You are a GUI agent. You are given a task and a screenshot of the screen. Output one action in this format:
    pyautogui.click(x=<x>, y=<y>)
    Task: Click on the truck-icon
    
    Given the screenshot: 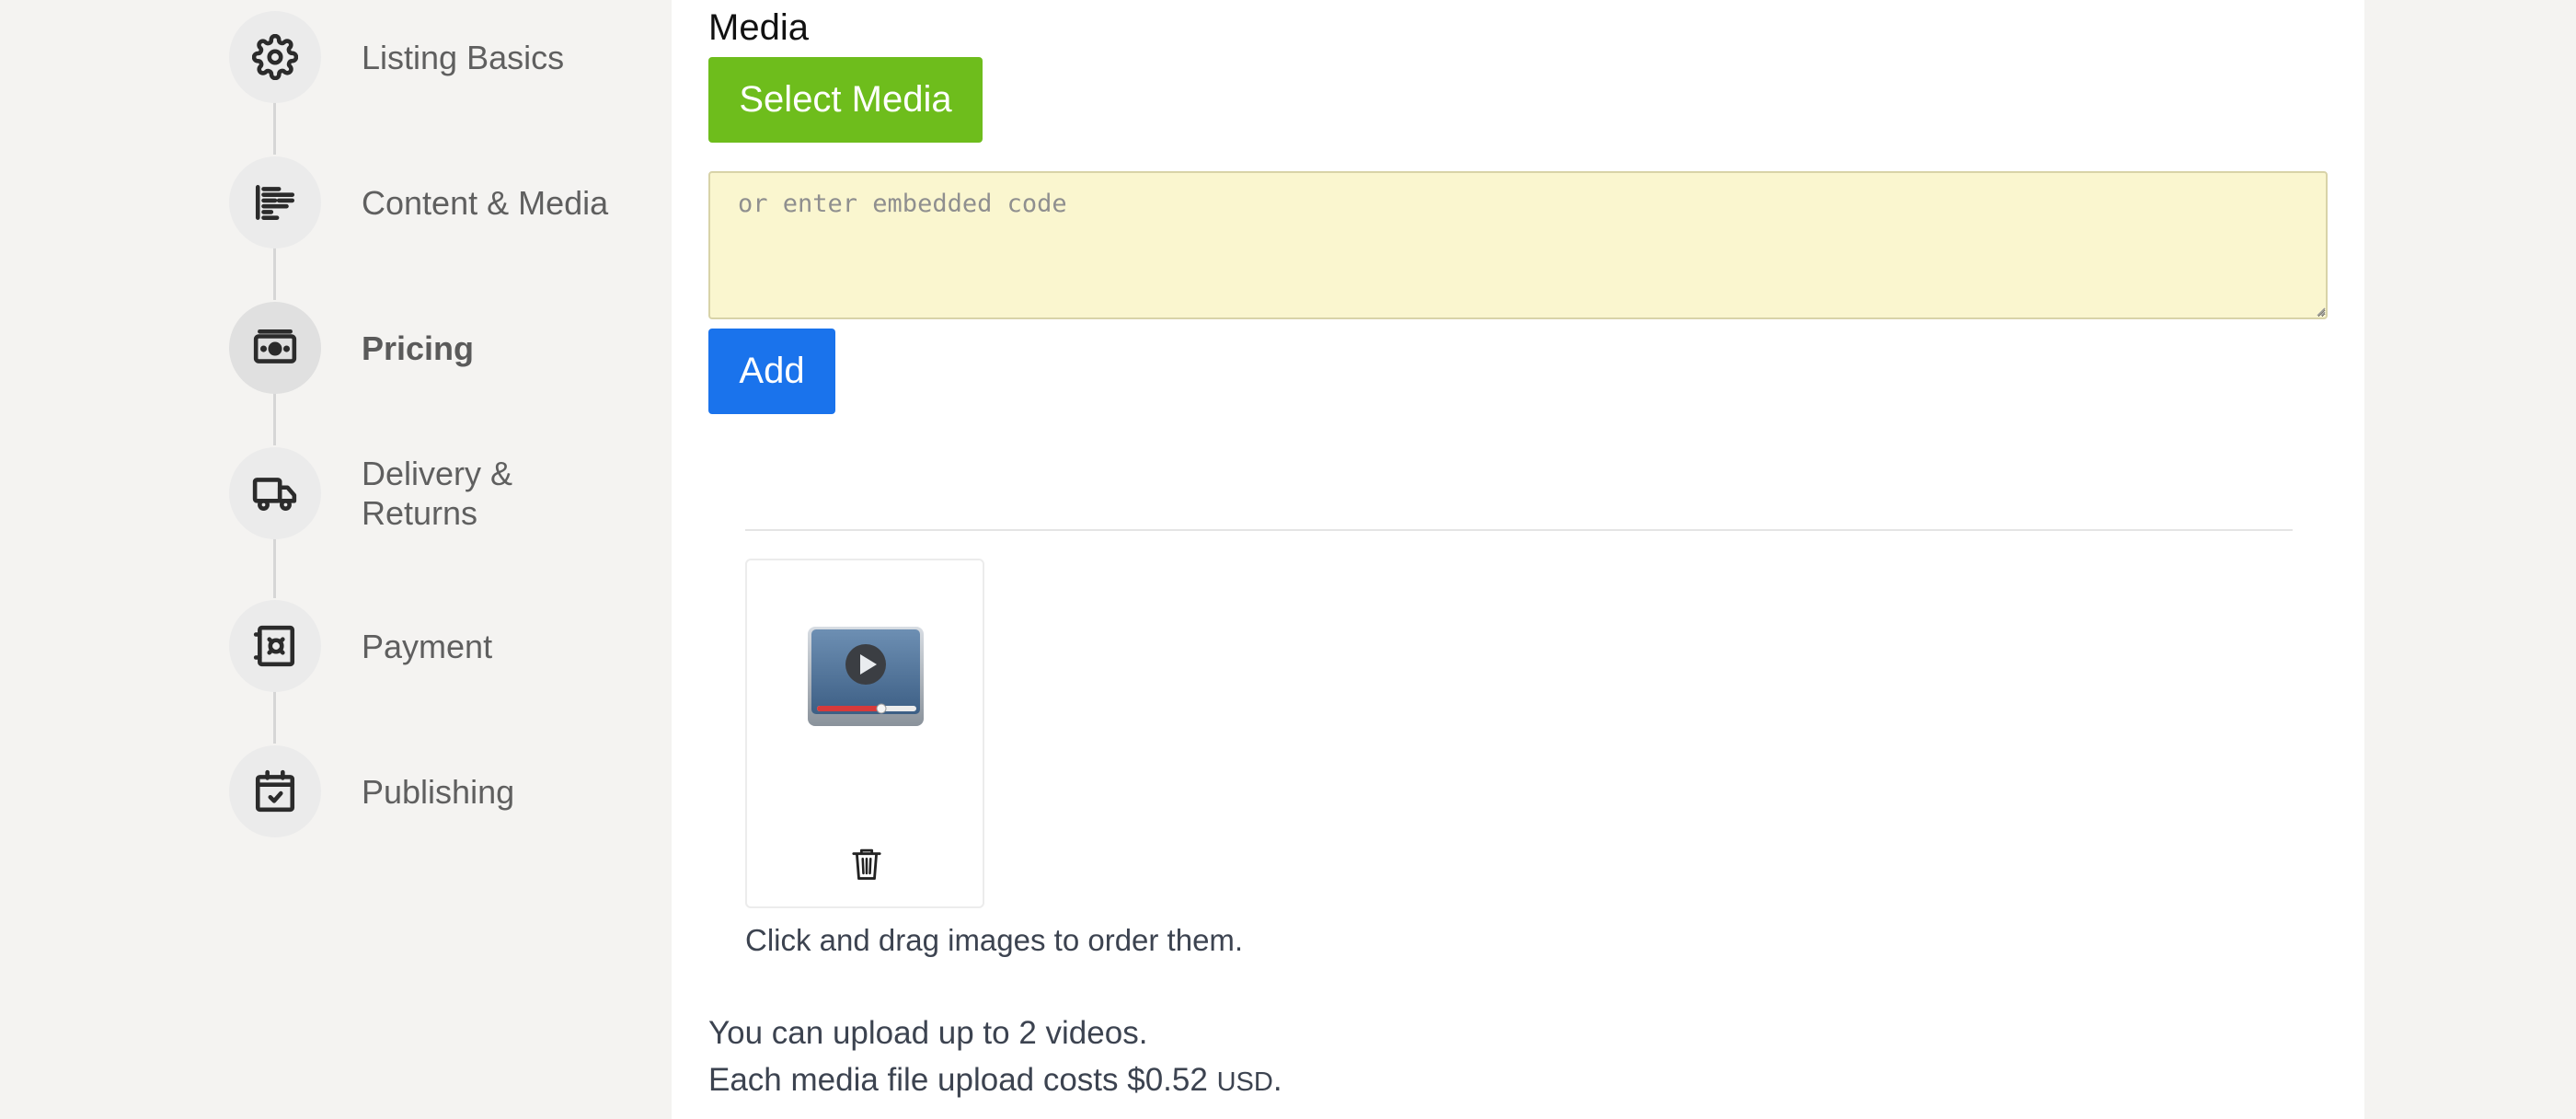 What is the action you would take?
    pyautogui.click(x=274, y=494)
    